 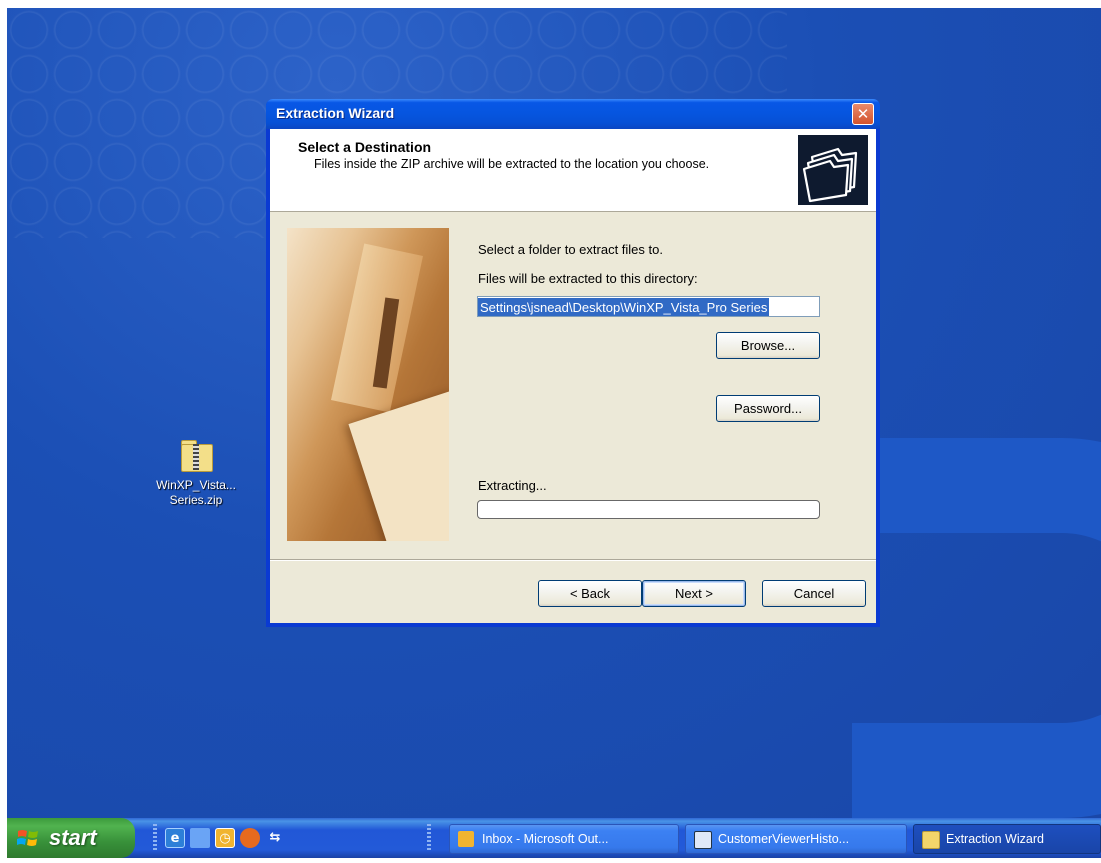 What do you see at coordinates (466, 839) in the screenshot?
I see `outlook-icon` at bounding box center [466, 839].